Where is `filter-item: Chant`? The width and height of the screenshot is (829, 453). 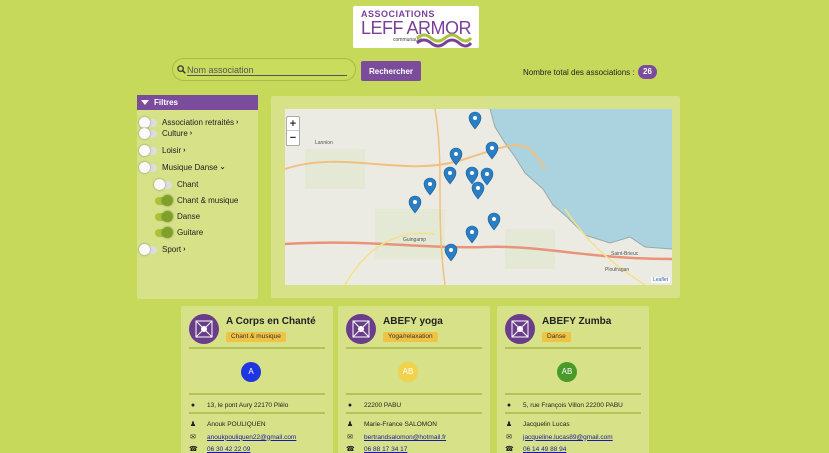
filter-item: Chant is located at coordinates (176, 185).